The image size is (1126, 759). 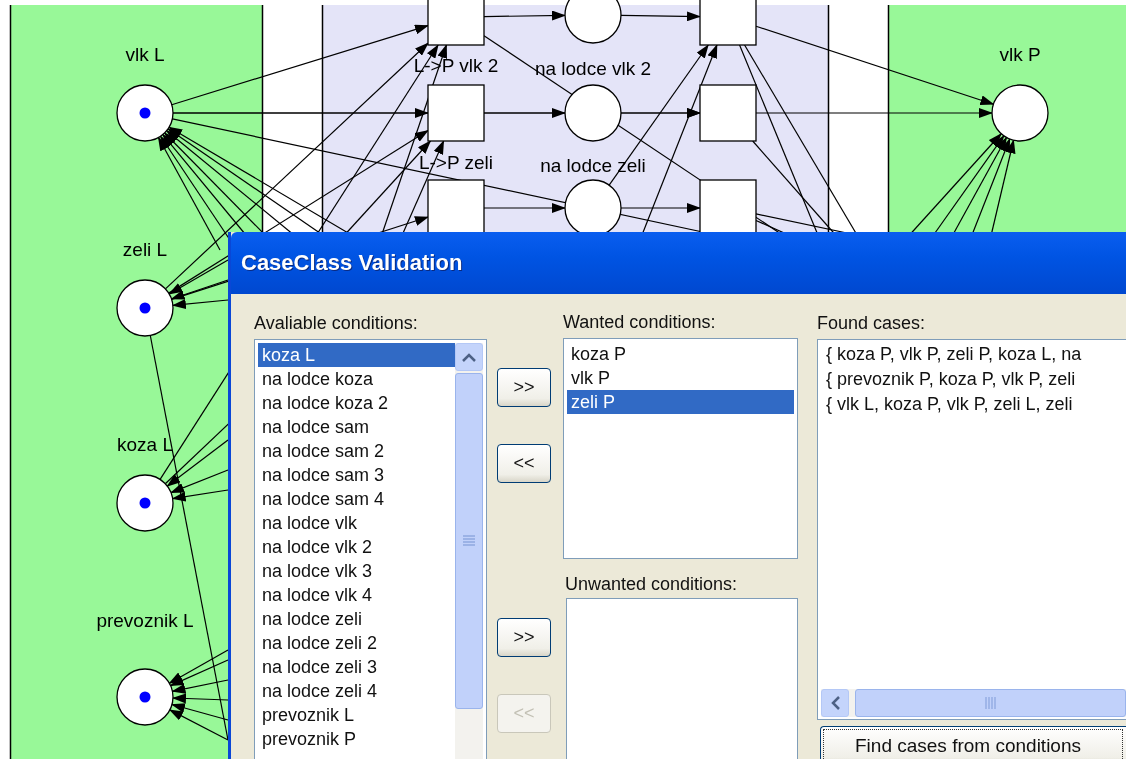 What do you see at coordinates (356, 355) in the screenshot?
I see `list-item: koza L` at bounding box center [356, 355].